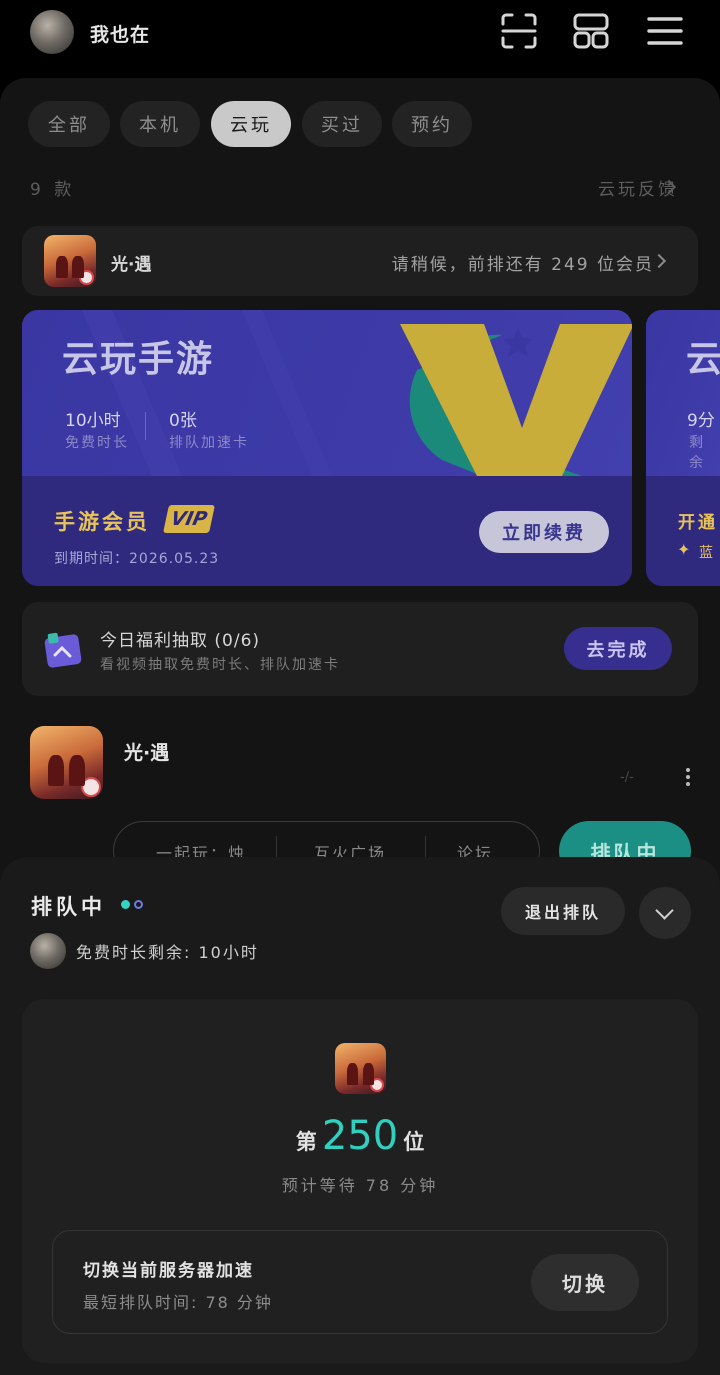 The height and width of the screenshot is (1375, 720). Describe the element at coordinates (102, 522) in the screenshot. I see `member-title: 手游会员` at that location.